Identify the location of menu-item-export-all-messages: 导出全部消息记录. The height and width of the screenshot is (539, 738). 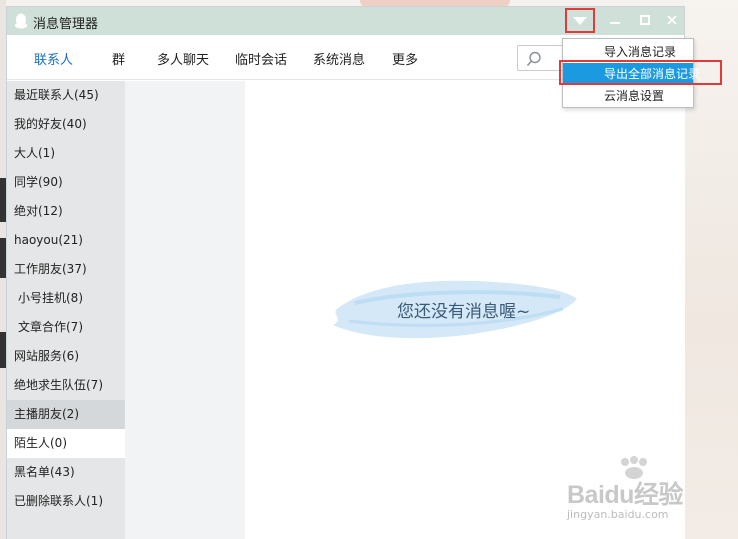
(631, 74).